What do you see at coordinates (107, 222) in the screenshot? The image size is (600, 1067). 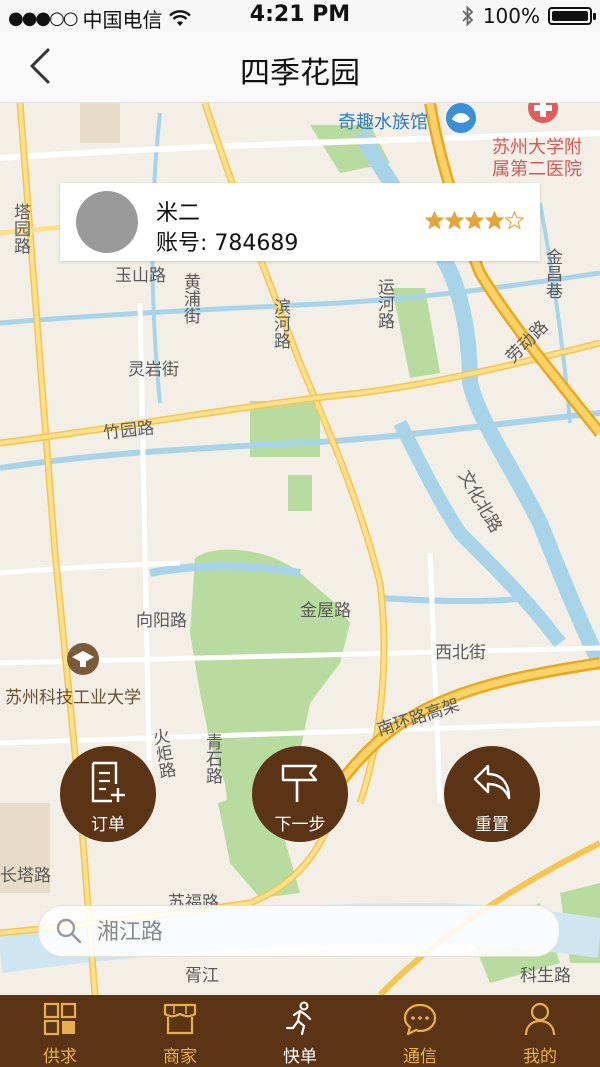 I see `avatar` at bounding box center [107, 222].